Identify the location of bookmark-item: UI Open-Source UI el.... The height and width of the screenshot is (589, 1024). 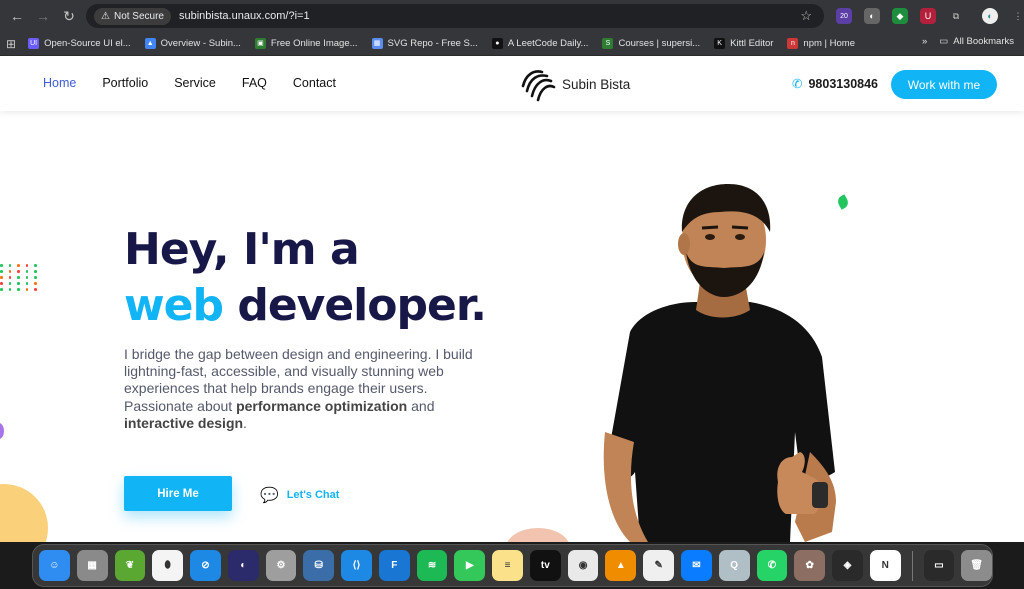
(79, 43).